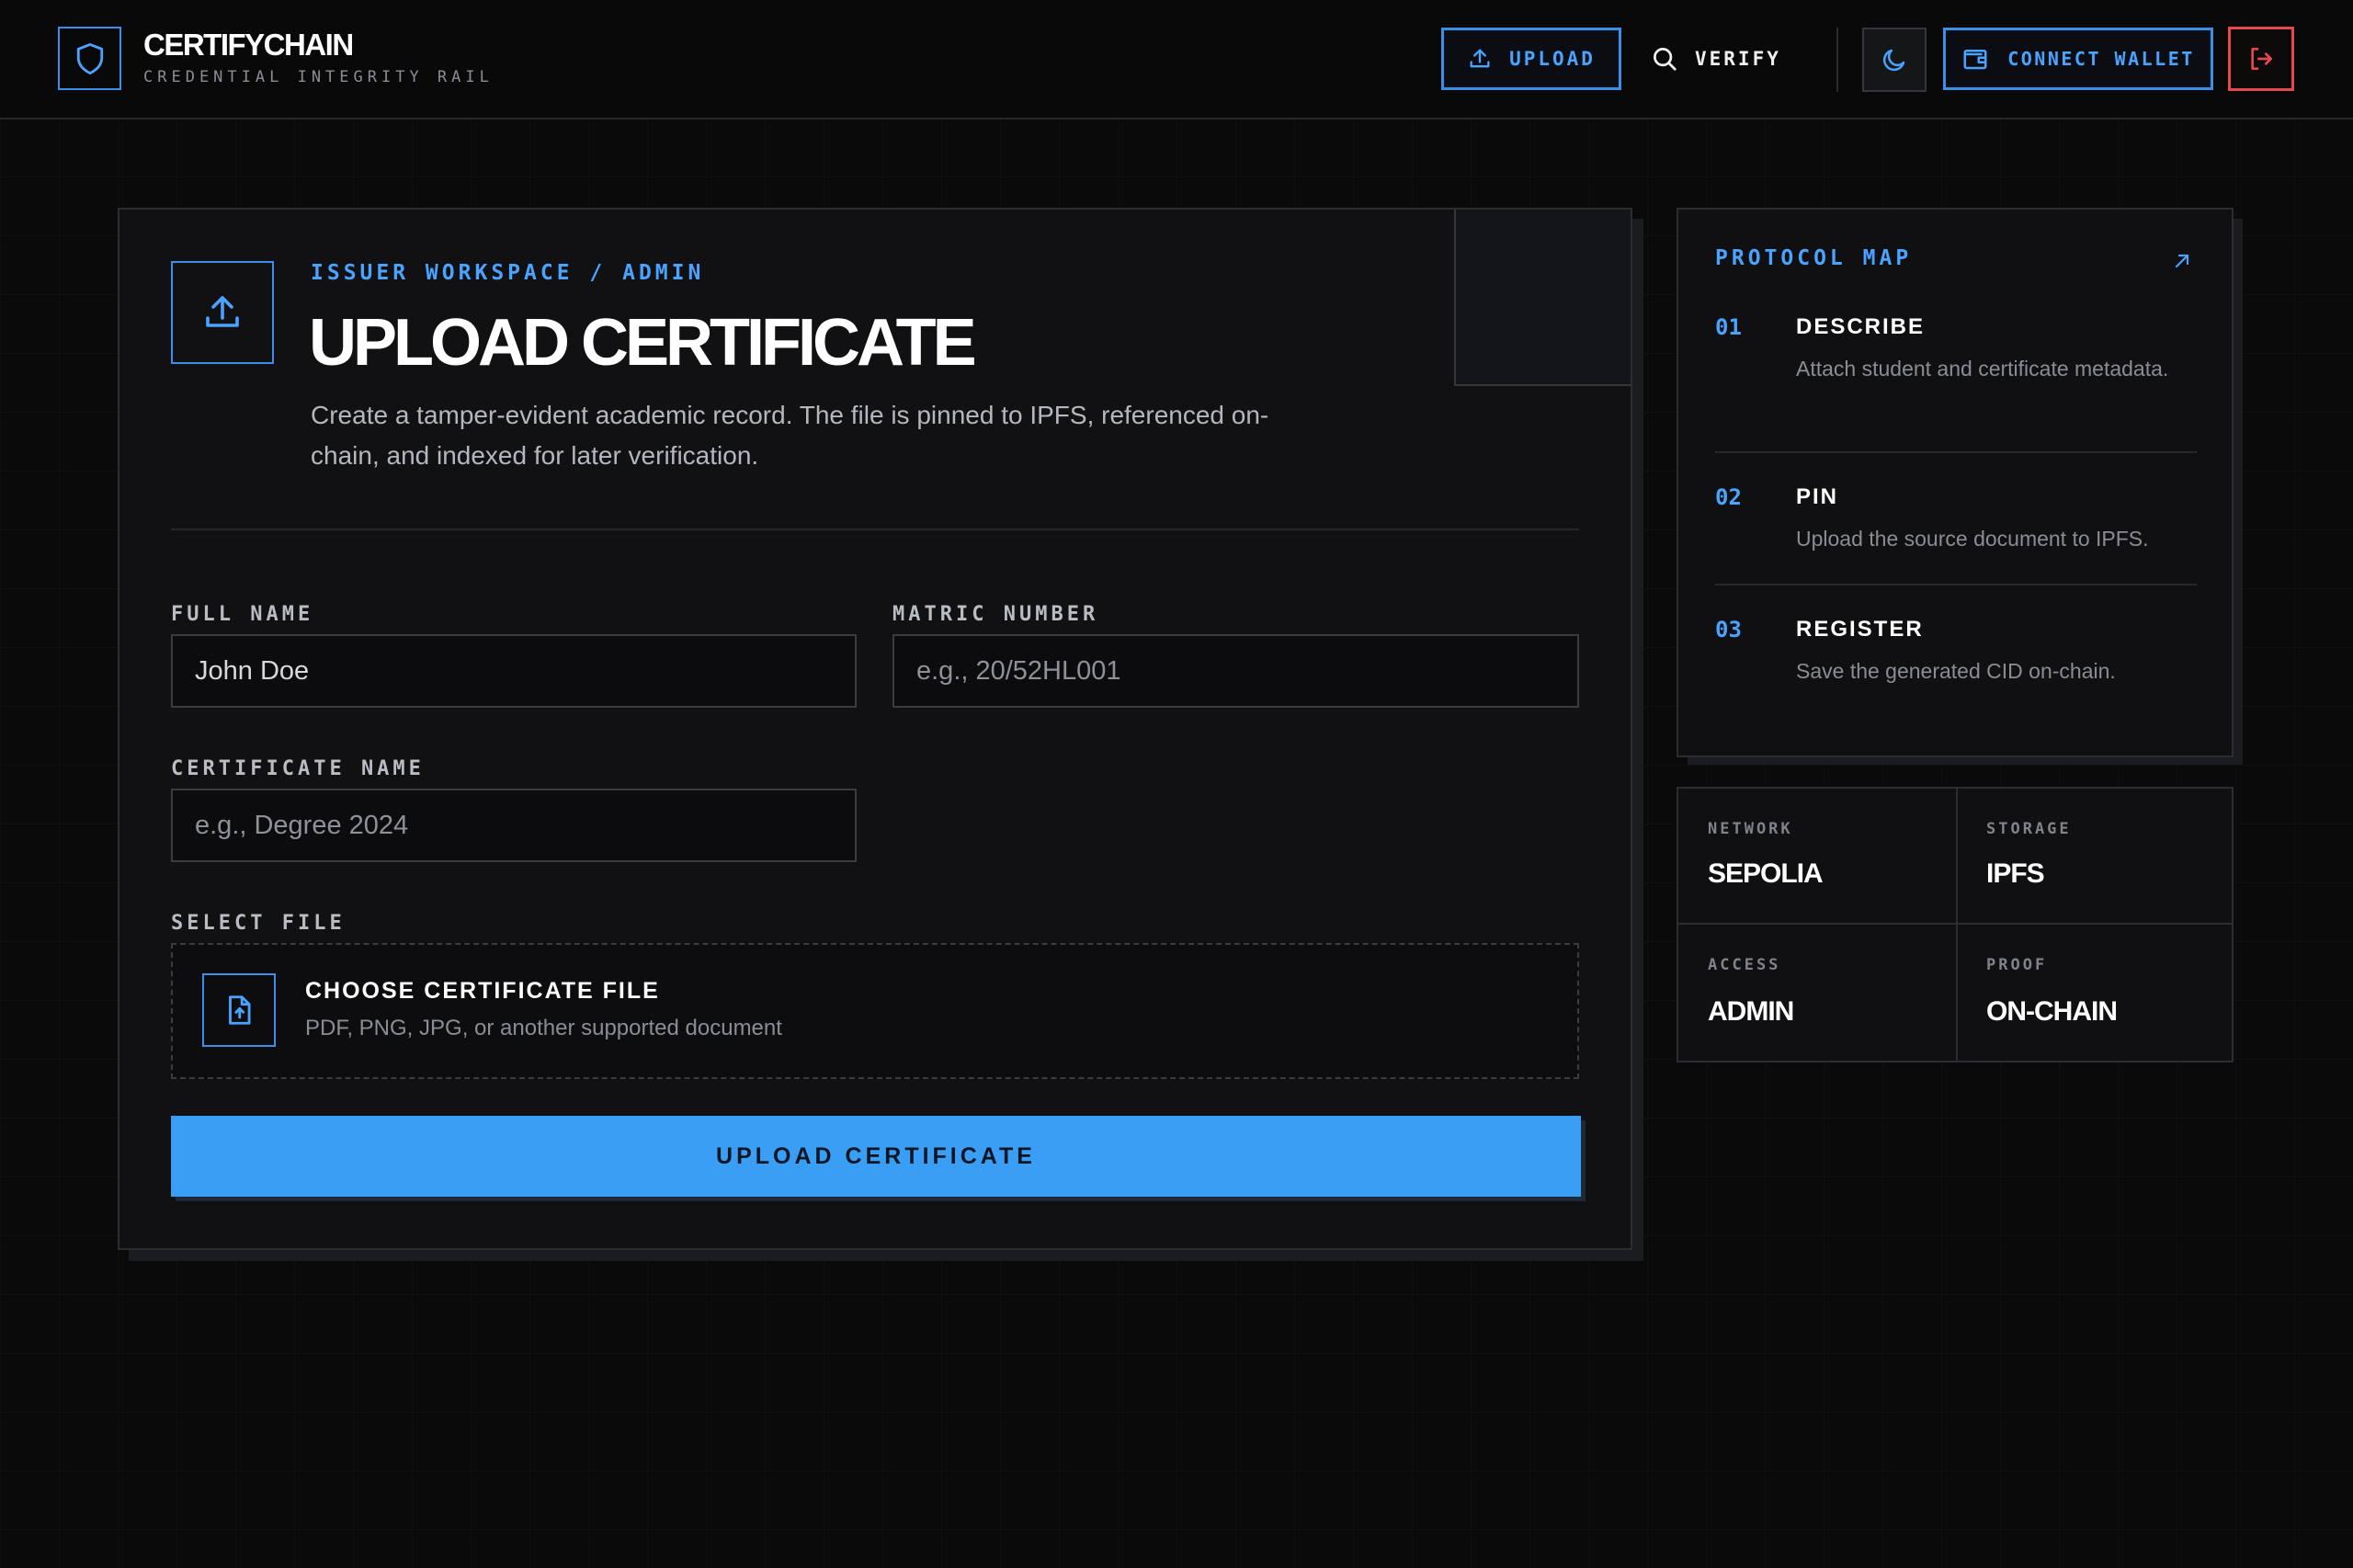  Describe the element at coordinates (1750, 829) in the screenshot. I see `stat-label-network: NETWORK` at that location.